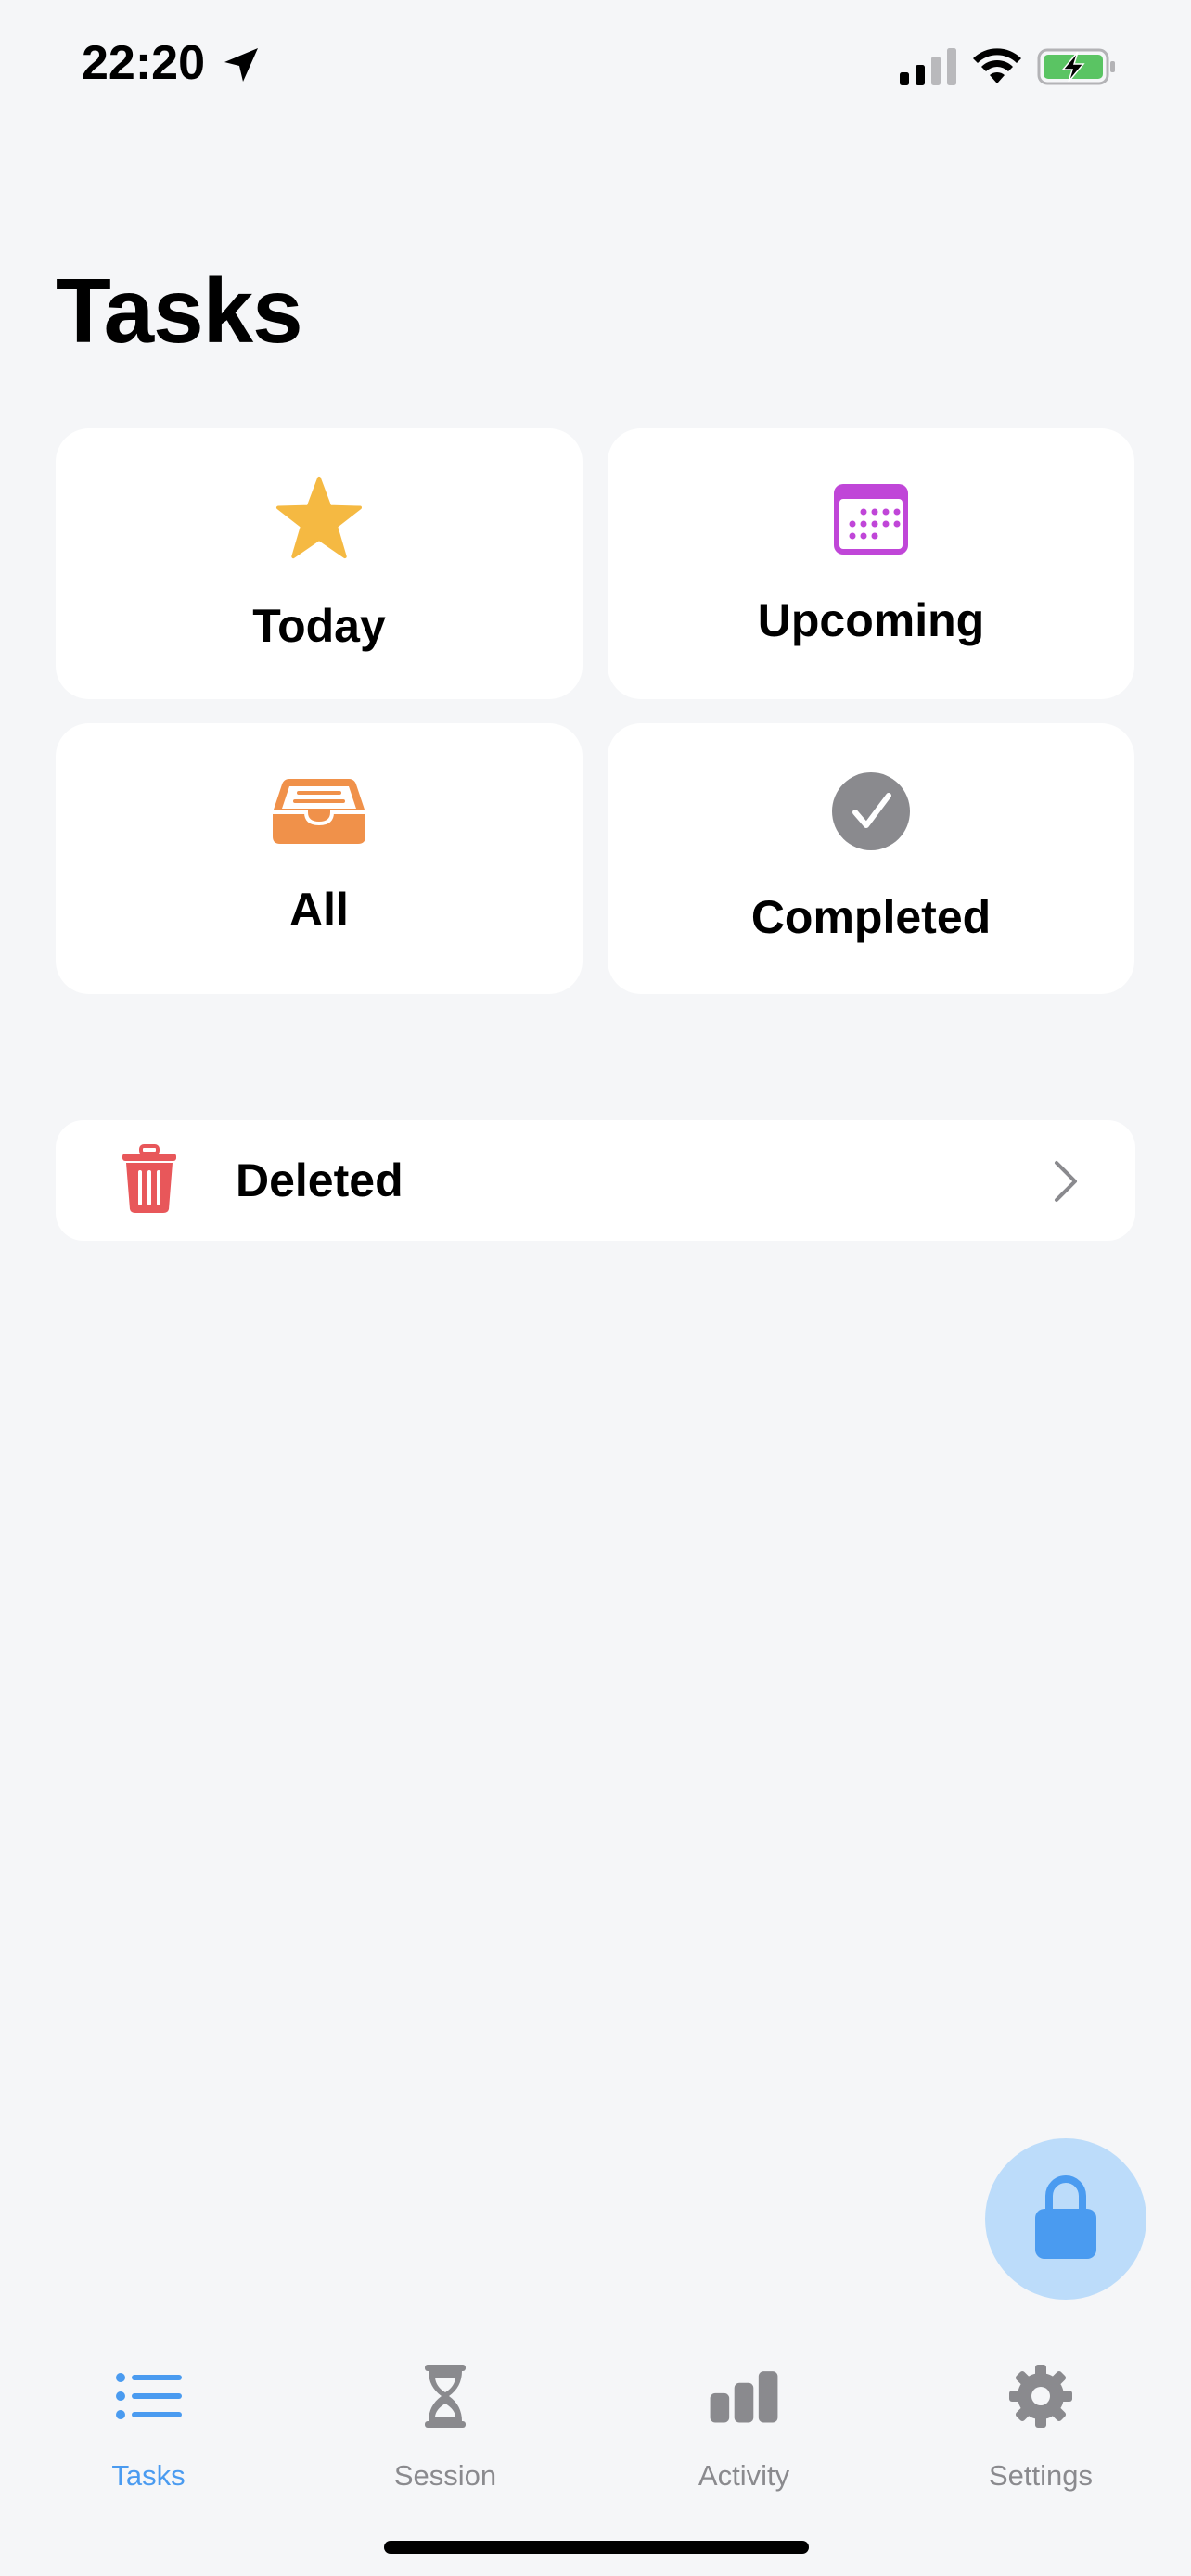 Image resolution: width=1191 pixels, height=2576 pixels. I want to click on tab-settings-label: Settings, so click(1040, 2475).